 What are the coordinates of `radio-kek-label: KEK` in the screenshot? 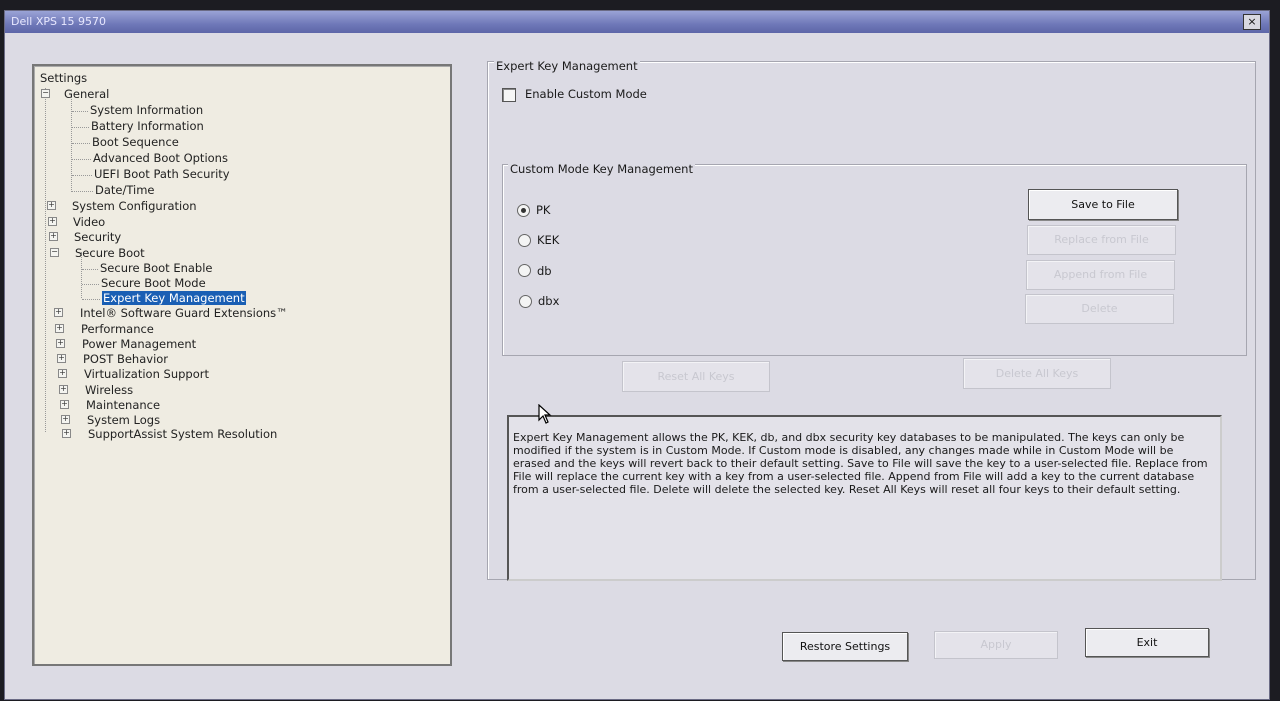 It's located at (548, 240).